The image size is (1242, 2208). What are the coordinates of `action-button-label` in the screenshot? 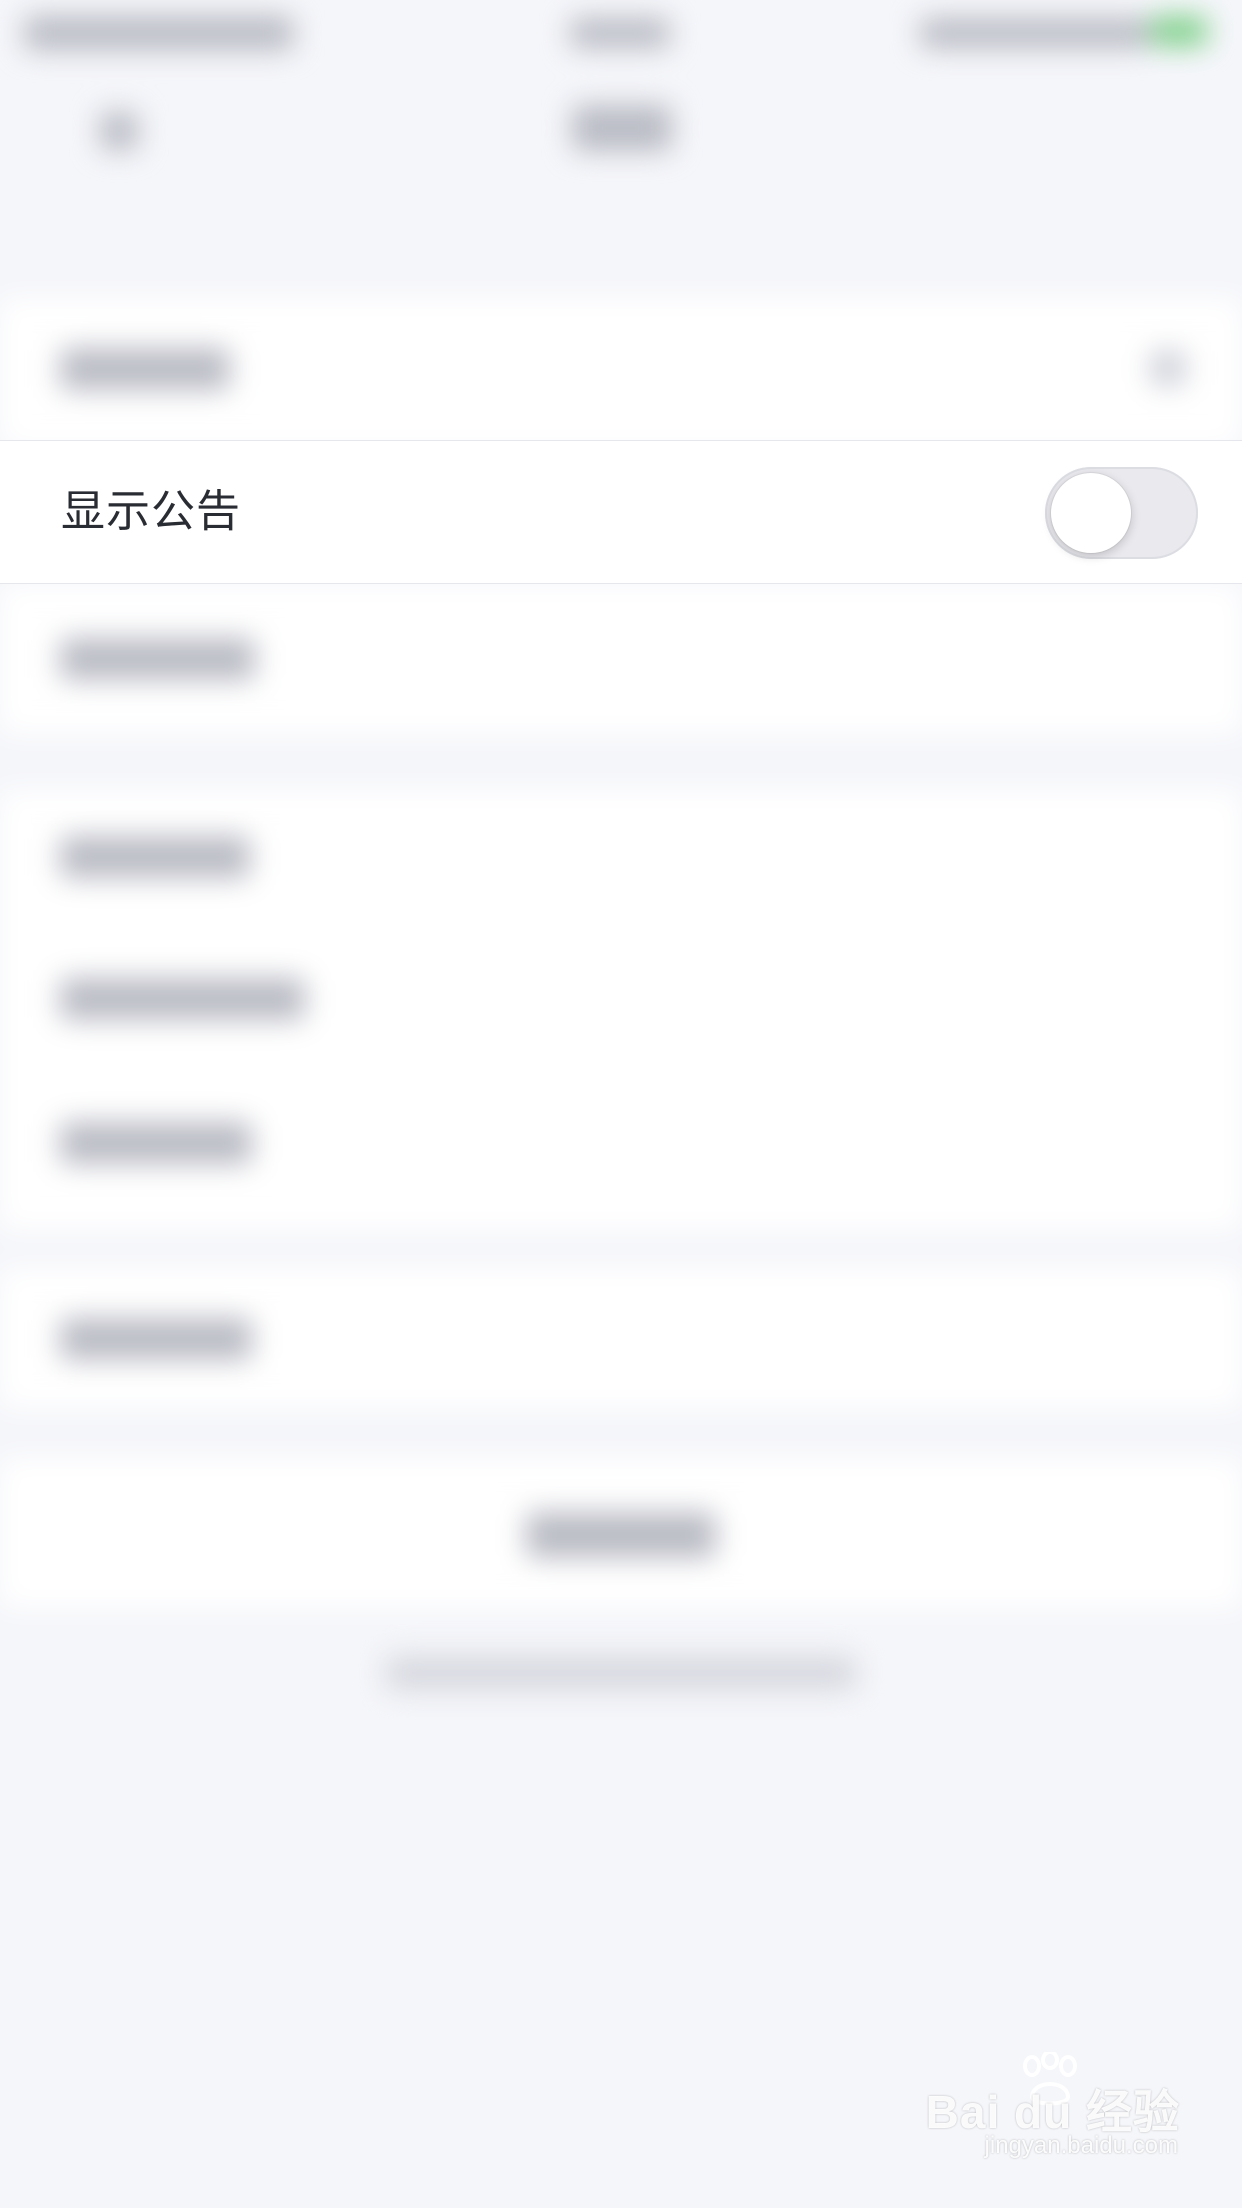 It's located at (621, 1535).